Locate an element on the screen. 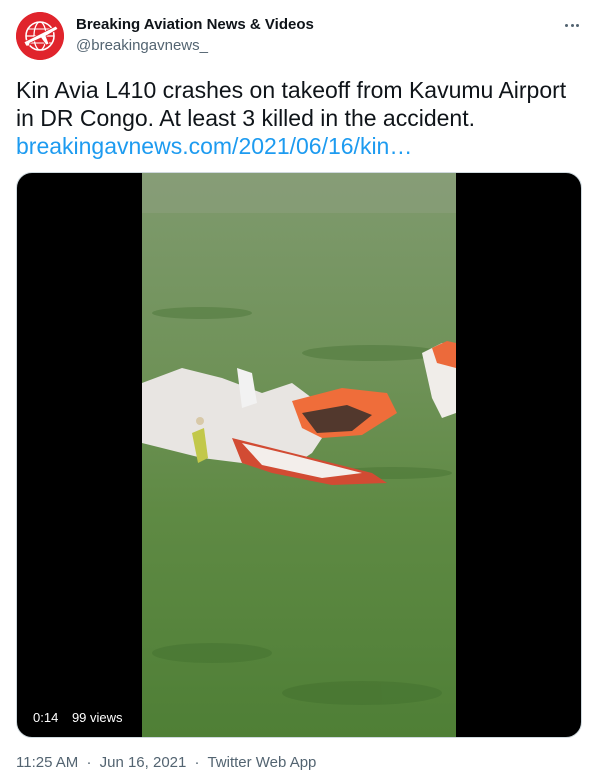  video-meta-overlay: 0:14 99 views is located at coordinates (78, 717).